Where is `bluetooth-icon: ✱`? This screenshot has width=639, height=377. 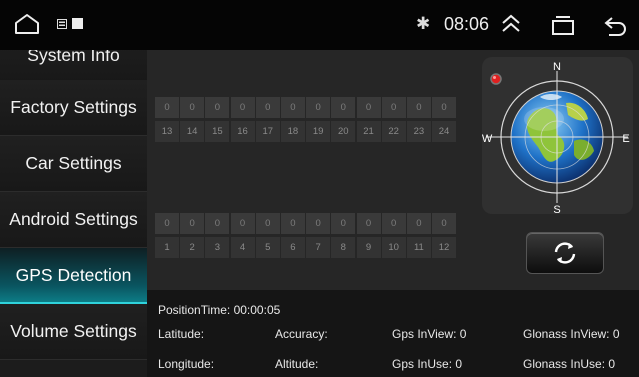 bluetooth-icon: ✱ is located at coordinates (423, 24).